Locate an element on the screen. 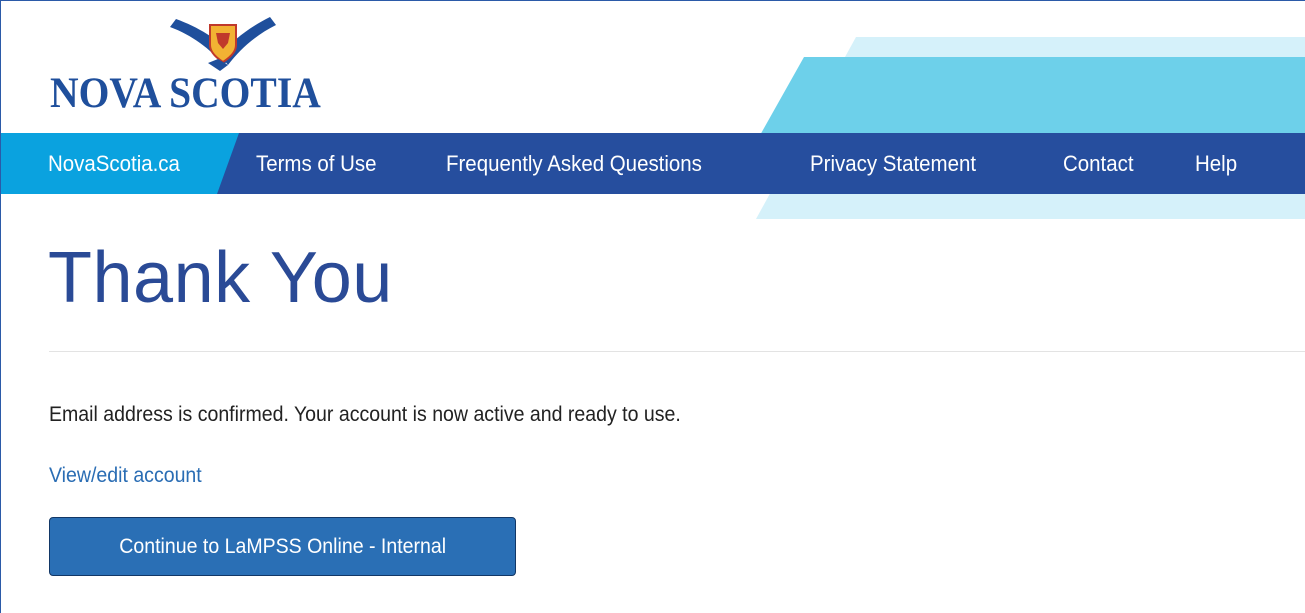  view-edit-account-link: View/edit account is located at coordinates (125, 476).